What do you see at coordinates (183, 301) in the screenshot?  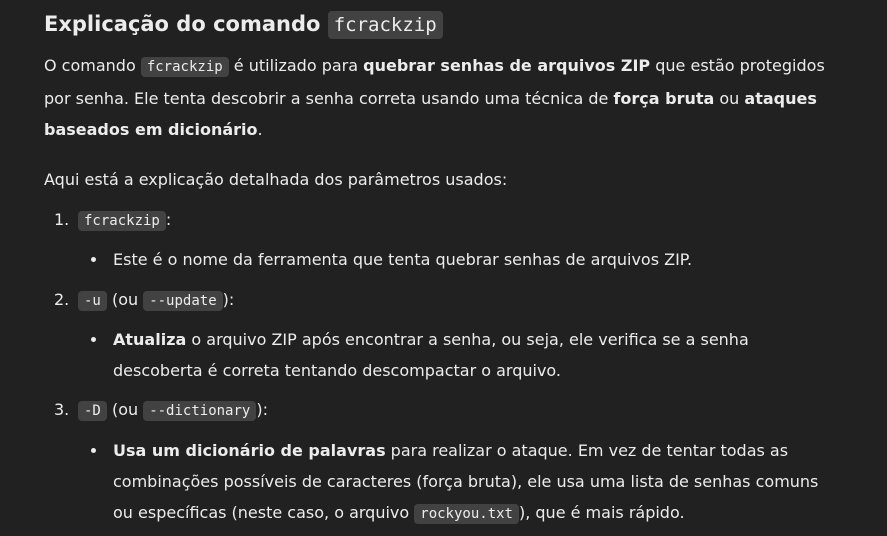 I see `inline-code: --update` at bounding box center [183, 301].